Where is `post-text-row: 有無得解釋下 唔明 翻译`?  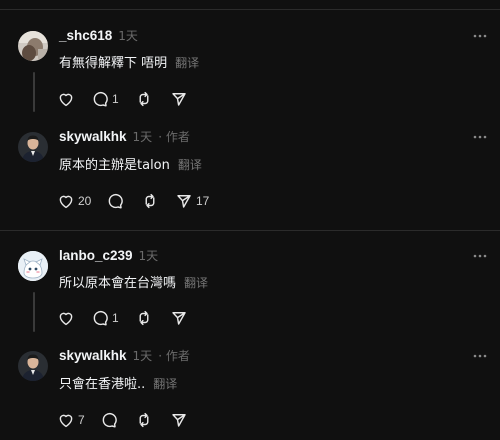
post-text-row: 有無得解釋下 唔明 翻译 is located at coordinates (129, 61).